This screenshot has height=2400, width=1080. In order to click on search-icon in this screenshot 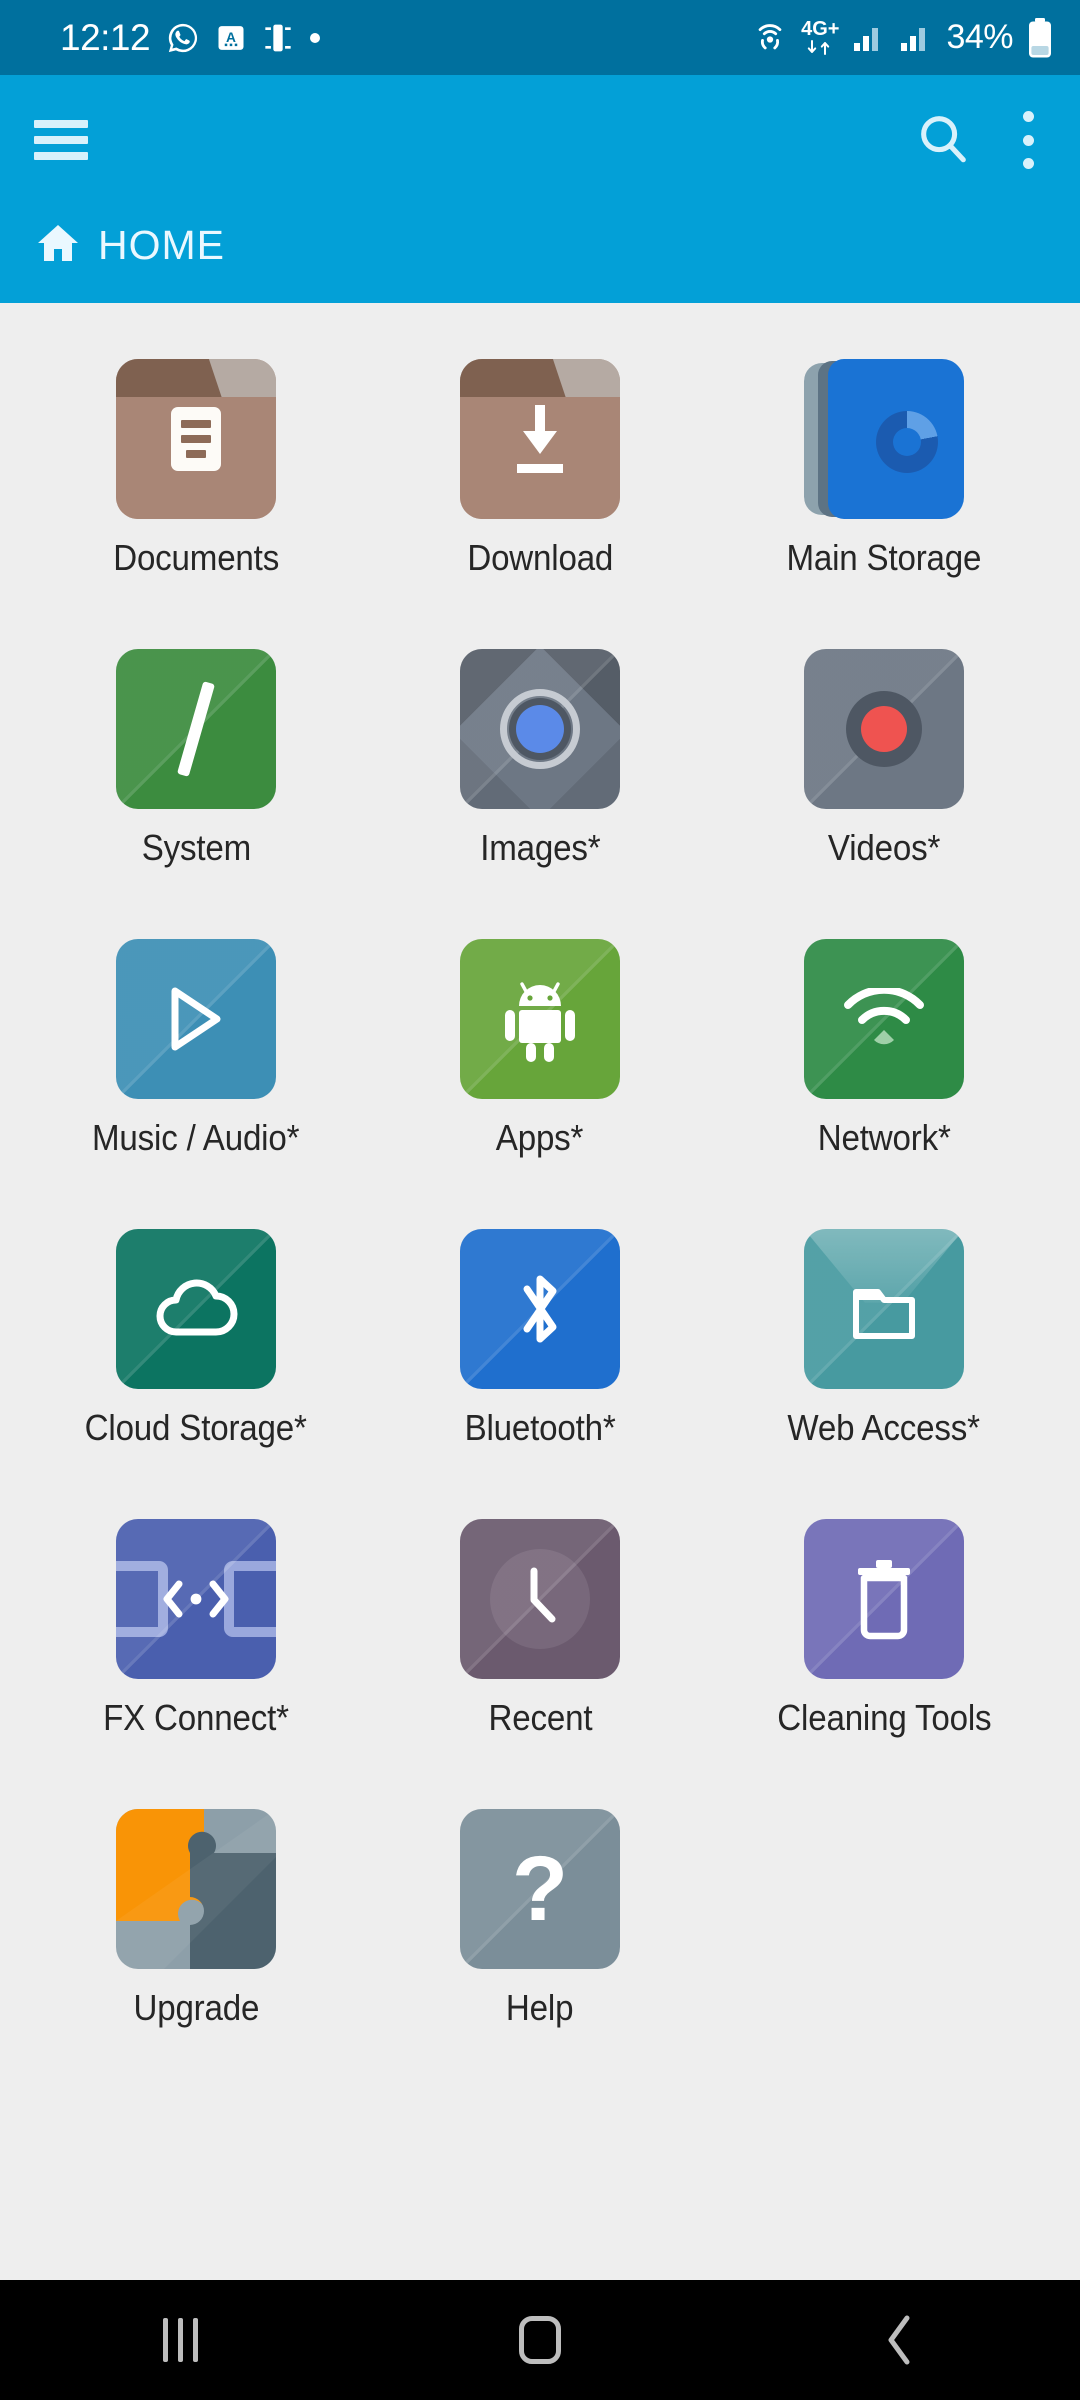, I will do `click(943, 140)`.